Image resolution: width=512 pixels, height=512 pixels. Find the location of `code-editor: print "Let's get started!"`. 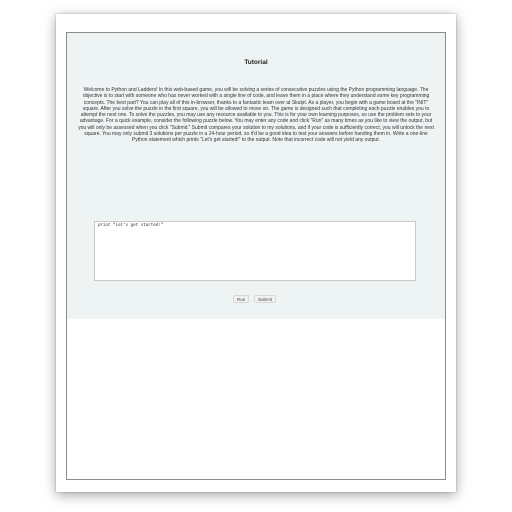

code-editor: print "Let's get started!" is located at coordinates (255, 251).